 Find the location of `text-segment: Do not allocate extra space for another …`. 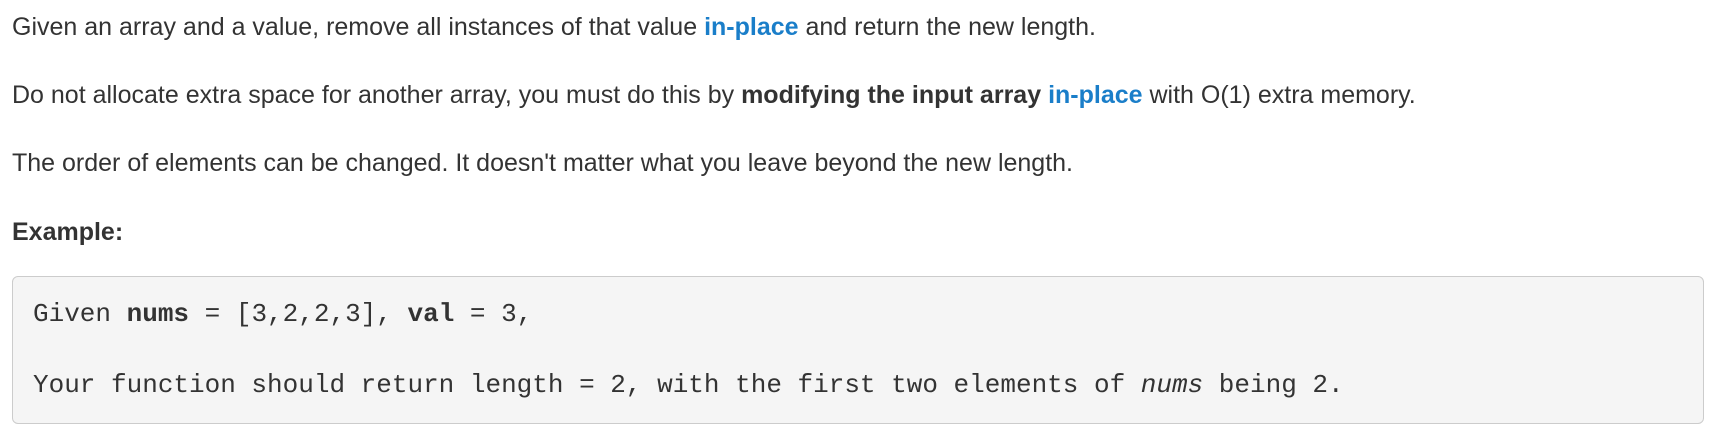

text-segment: Do not allocate extra space for another … is located at coordinates (377, 95).